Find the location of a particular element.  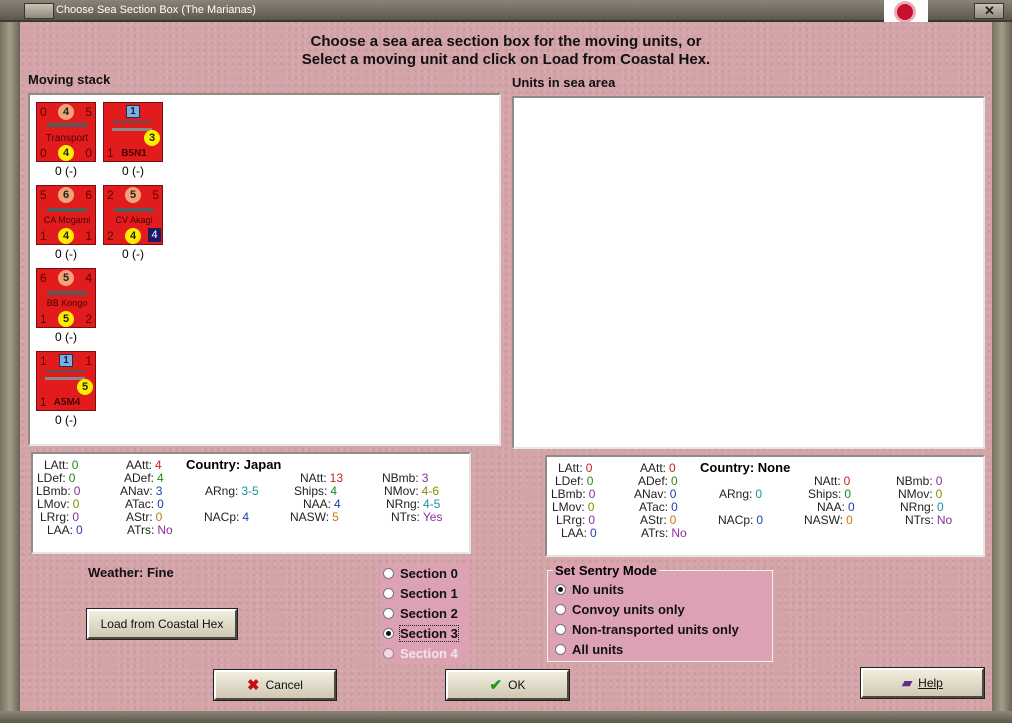

close-window-button: ✕ is located at coordinates (989, 11).